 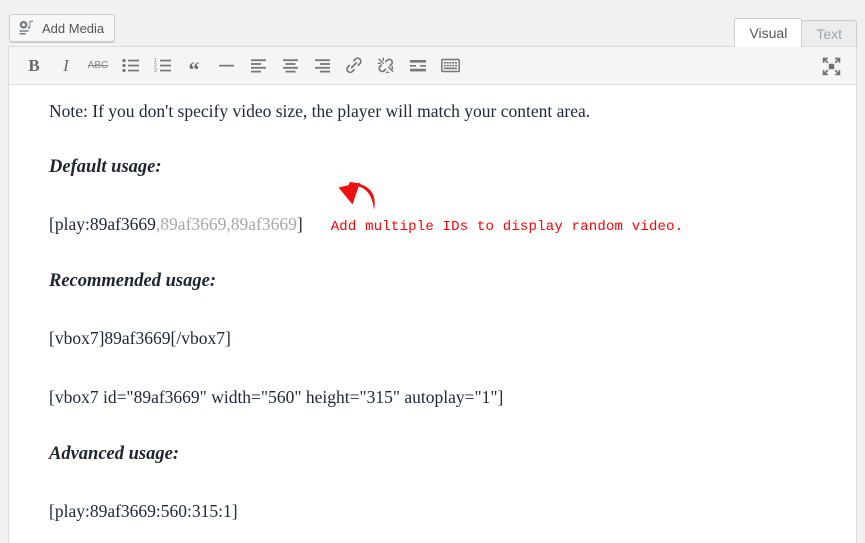 I want to click on tab-text-label: Text, so click(x=829, y=34).